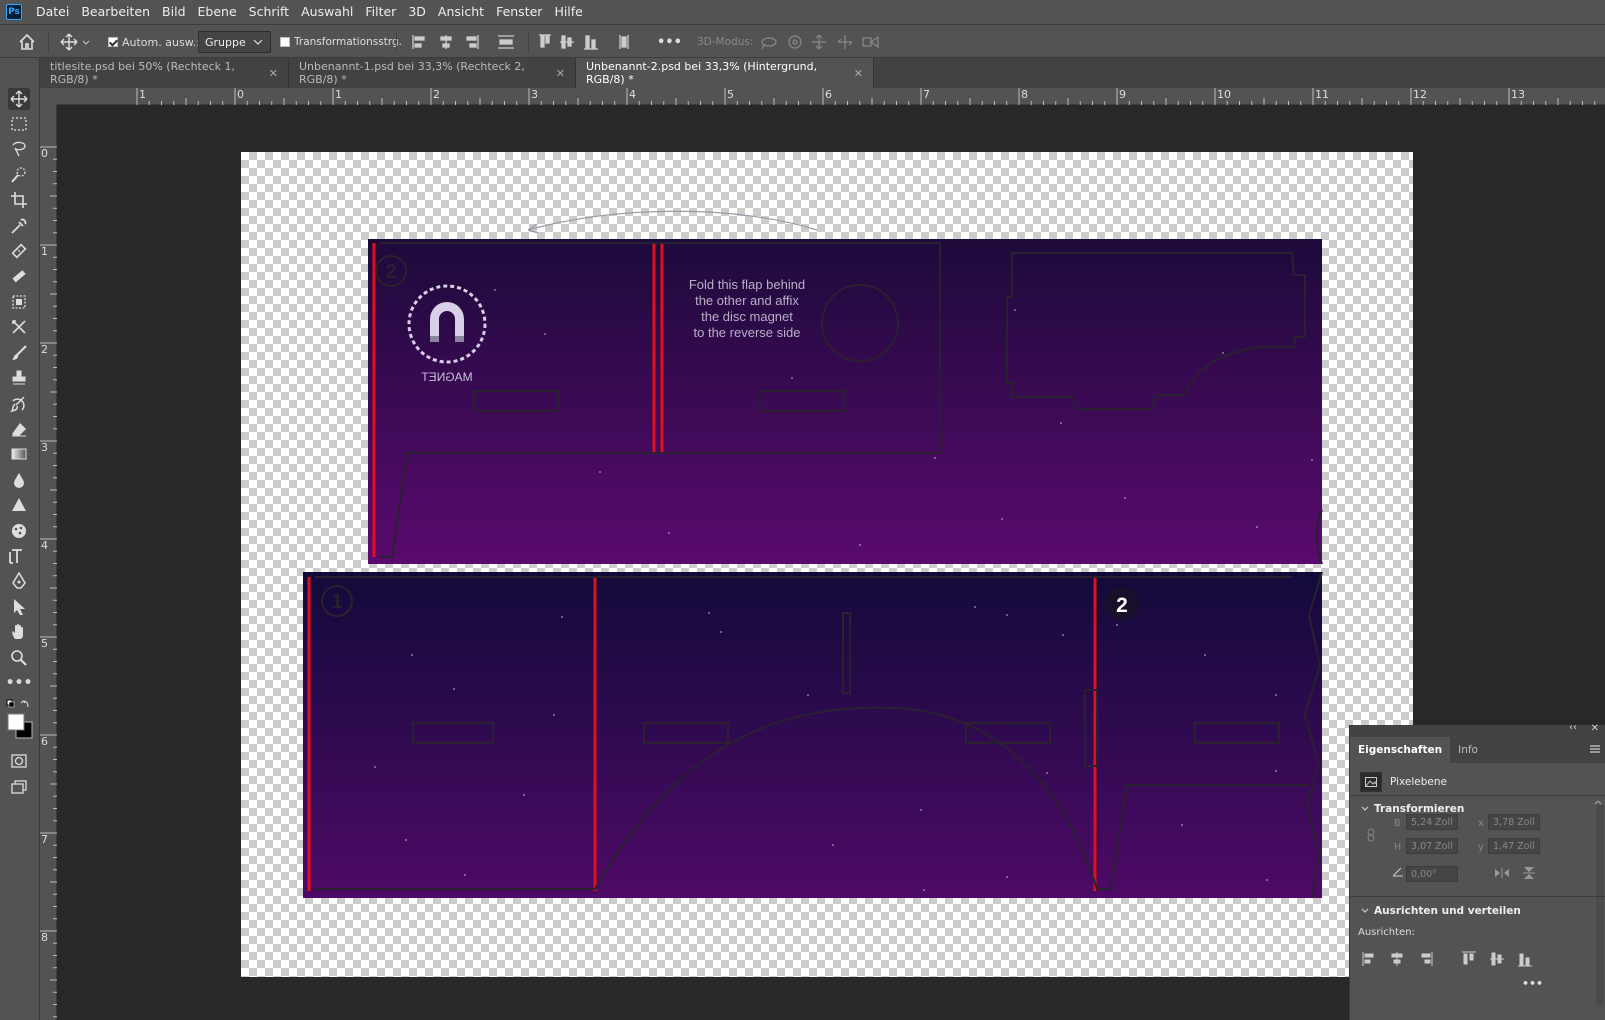  What do you see at coordinates (725, 42) in the screenshot?
I see `3d-mode-label: 3D-Modus:` at bounding box center [725, 42].